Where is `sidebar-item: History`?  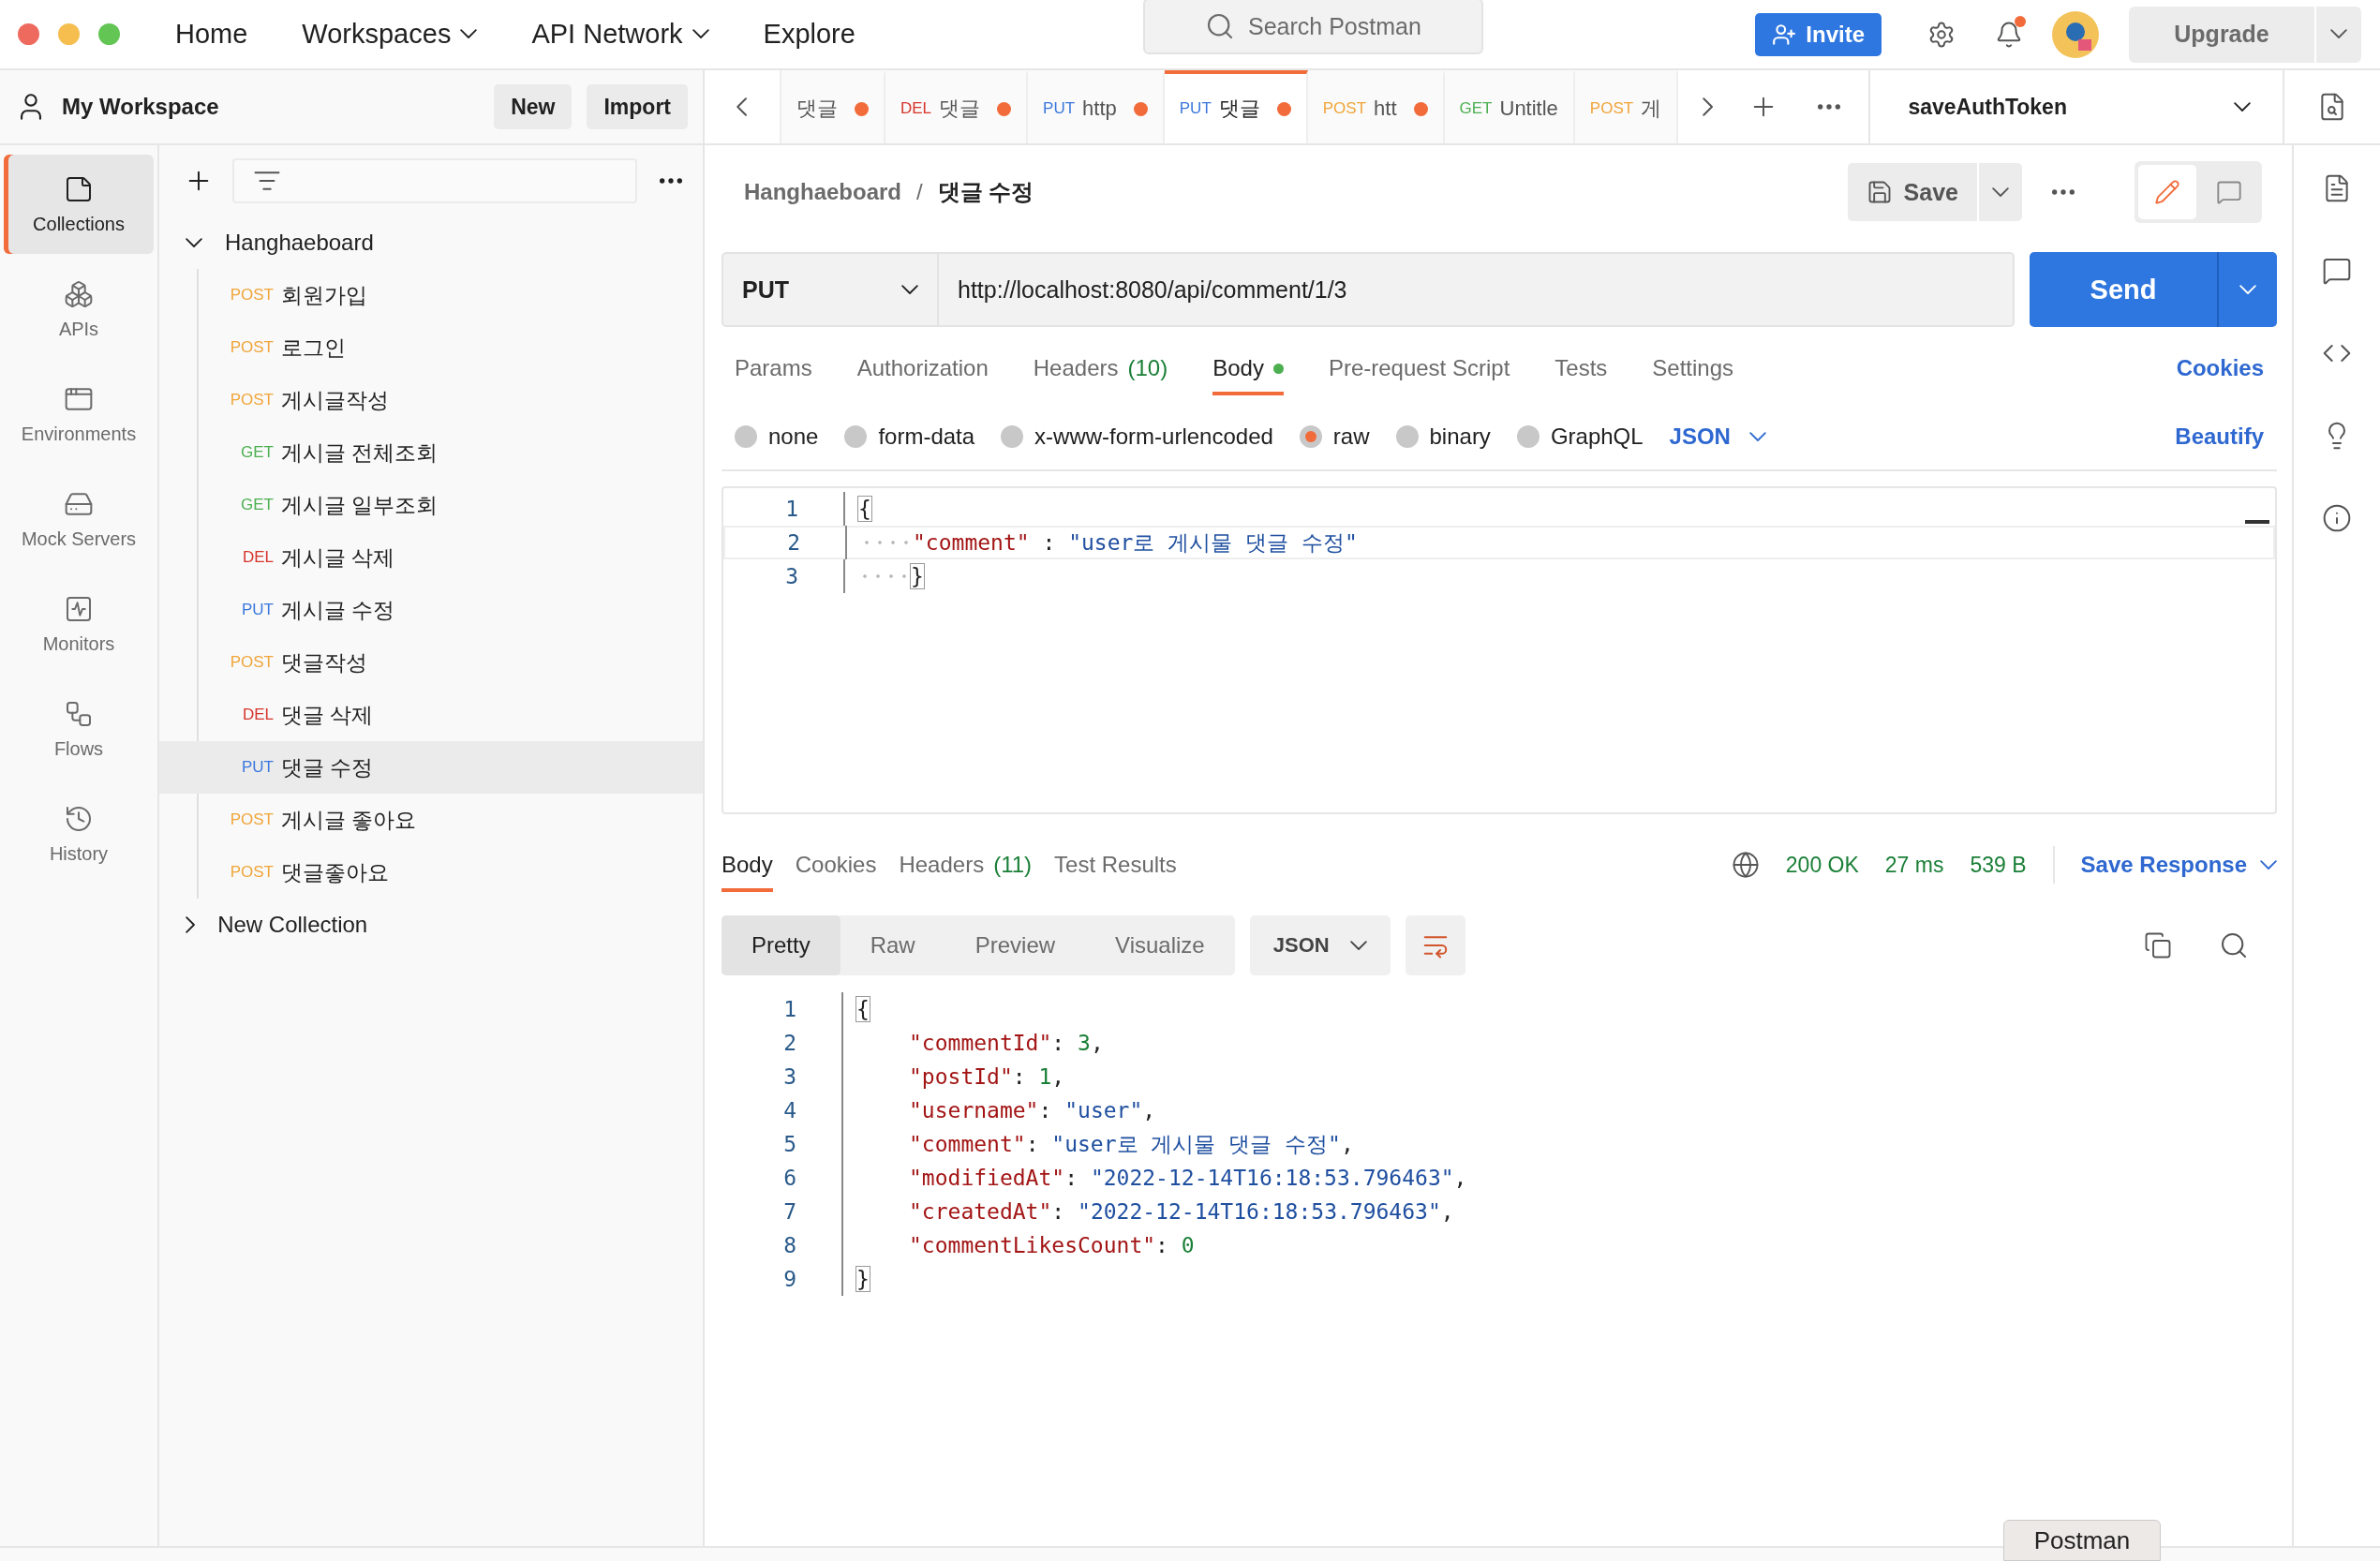 sidebar-item: History is located at coordinates (79, 834).